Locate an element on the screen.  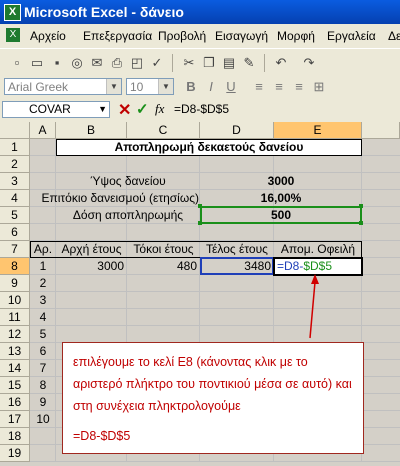
value-payment: 500 is located at coordinates (281, 215).